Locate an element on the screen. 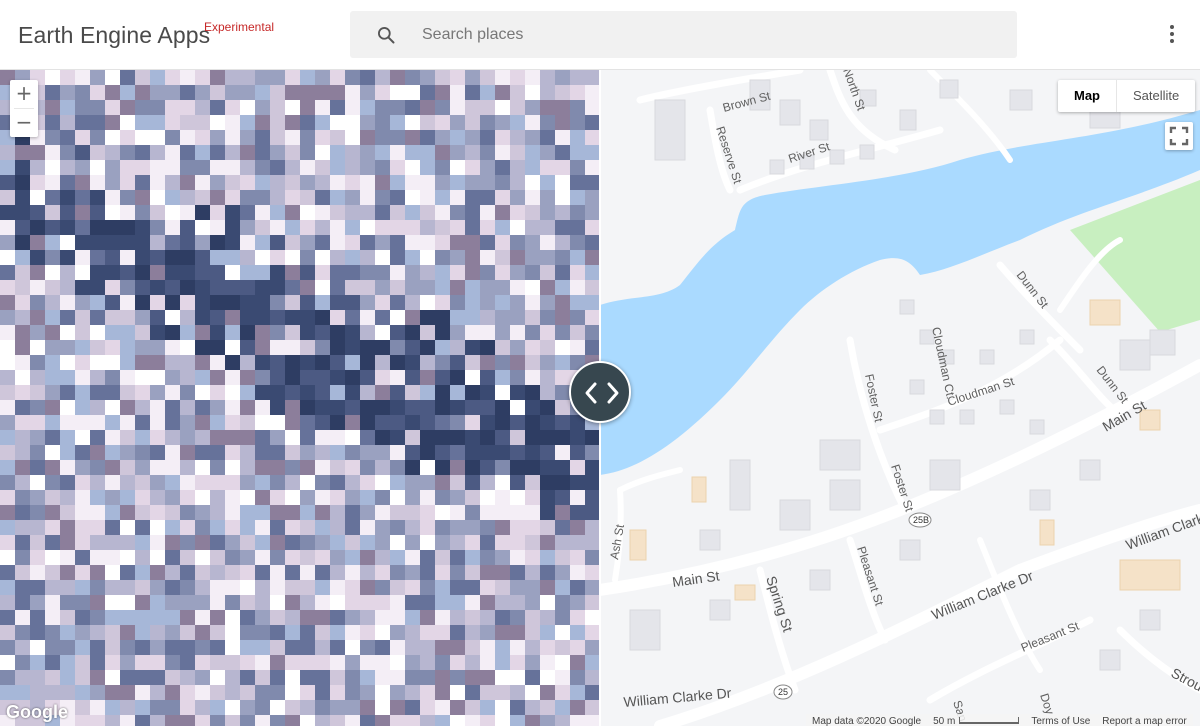  more-options-button is located at coordinates (1172, 35).